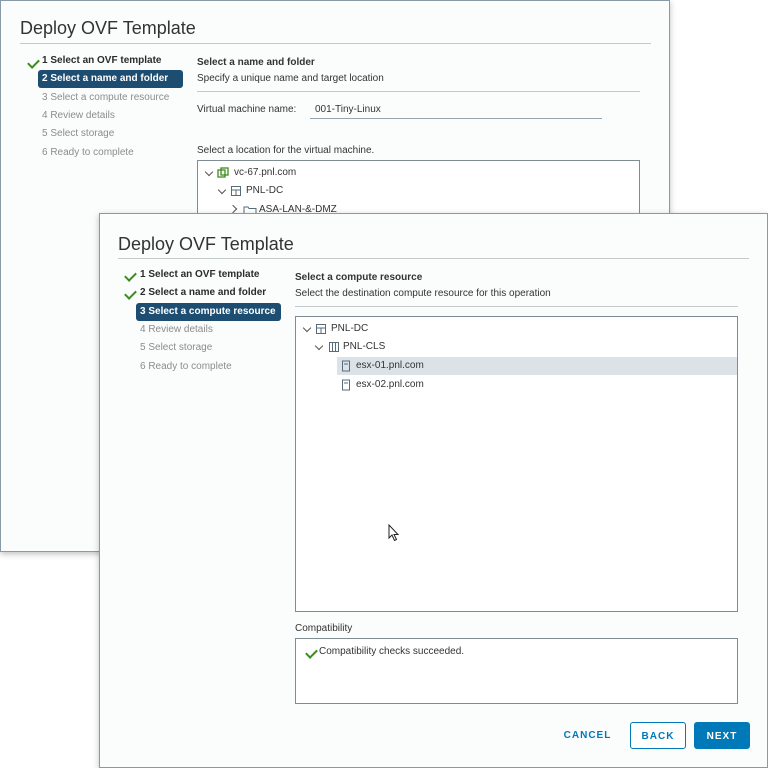 Image resolution: width=768 pixels, height=768 pixels. I want to click on tree-item-host-label: esx-02.pnl.com, so click(390, 384).